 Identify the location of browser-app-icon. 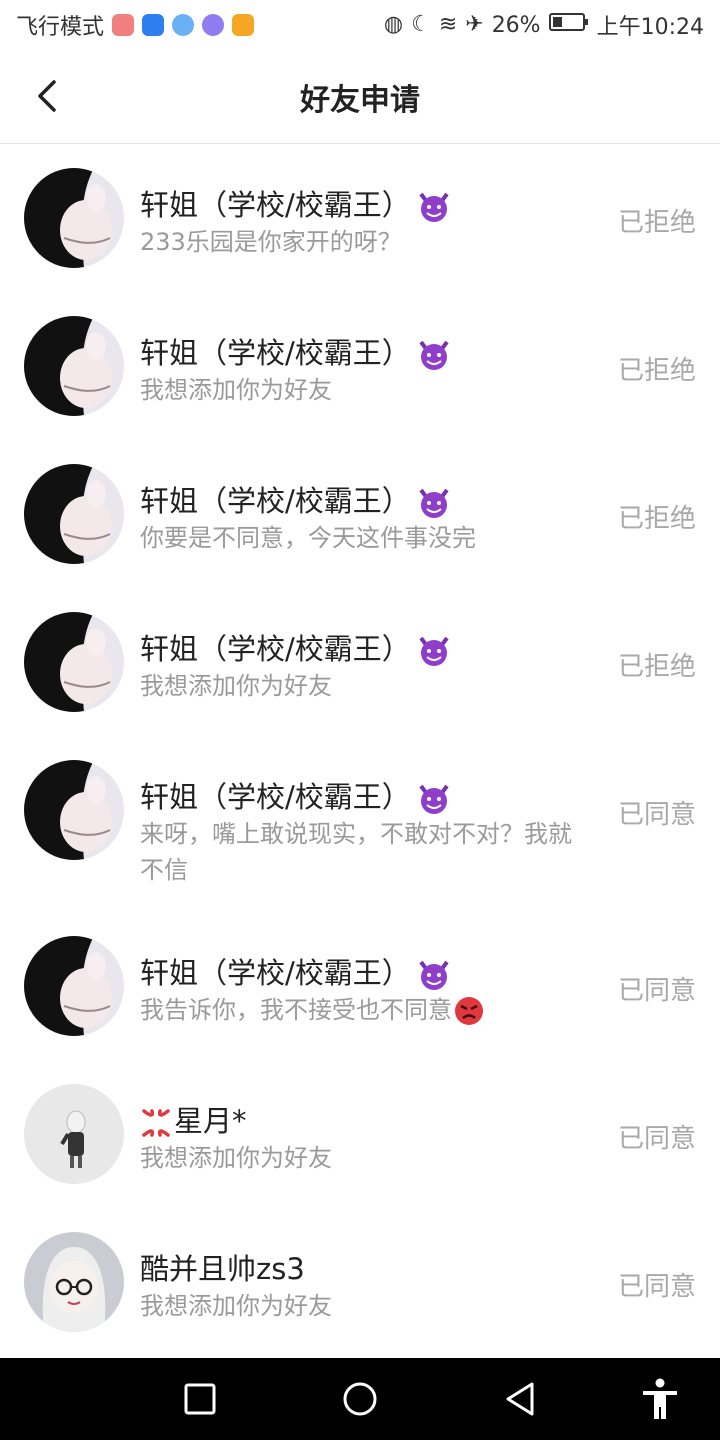
(183, 25).